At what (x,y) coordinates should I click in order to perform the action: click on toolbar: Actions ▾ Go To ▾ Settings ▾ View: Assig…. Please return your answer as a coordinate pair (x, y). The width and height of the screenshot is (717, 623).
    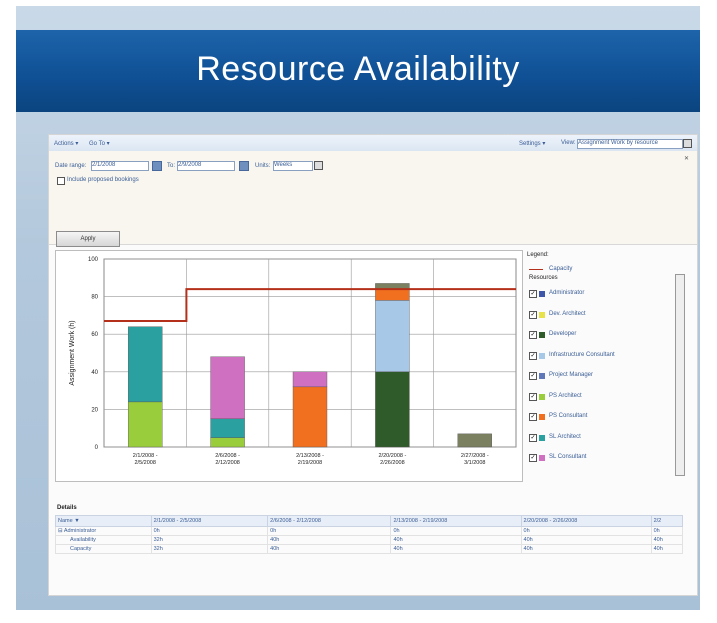
    Looking at the image, I should click on (373, 143).